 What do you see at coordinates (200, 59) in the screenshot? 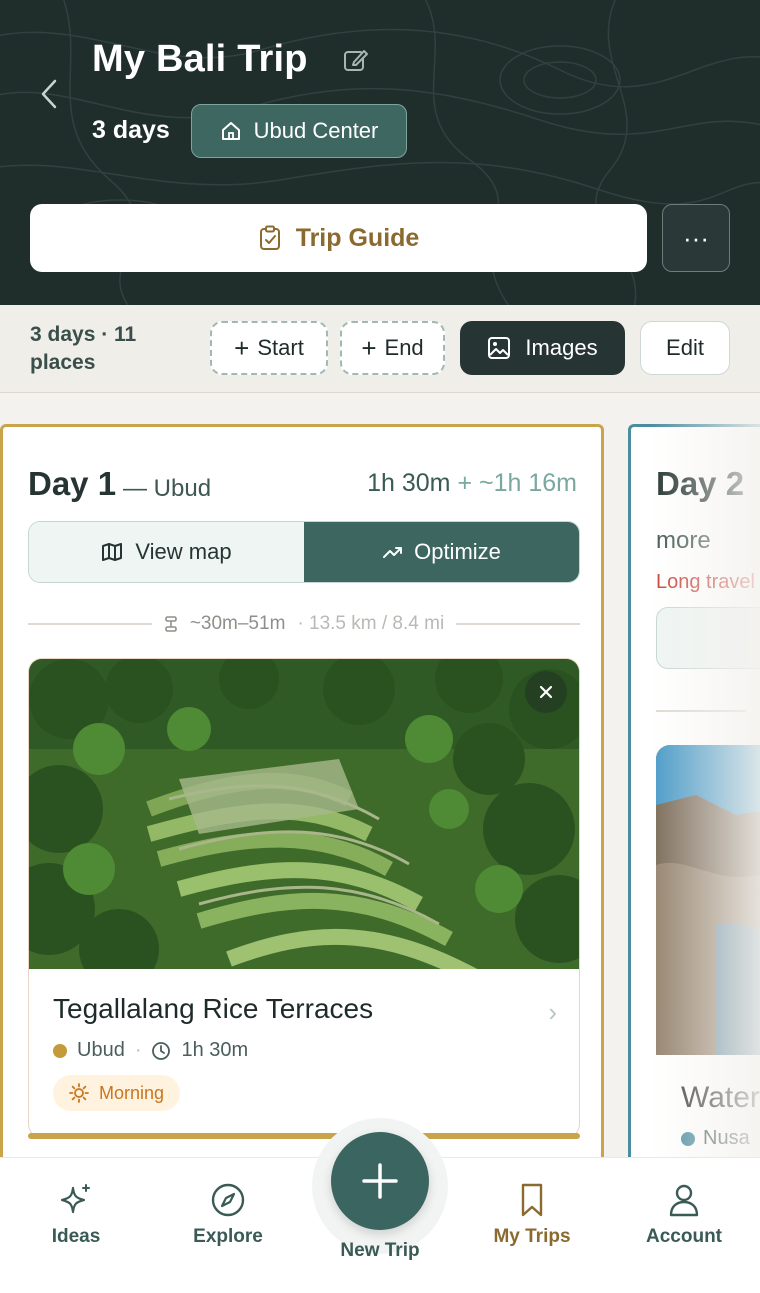
I see `trip-title: My Bali Trip` at bounding box center [200, 59].